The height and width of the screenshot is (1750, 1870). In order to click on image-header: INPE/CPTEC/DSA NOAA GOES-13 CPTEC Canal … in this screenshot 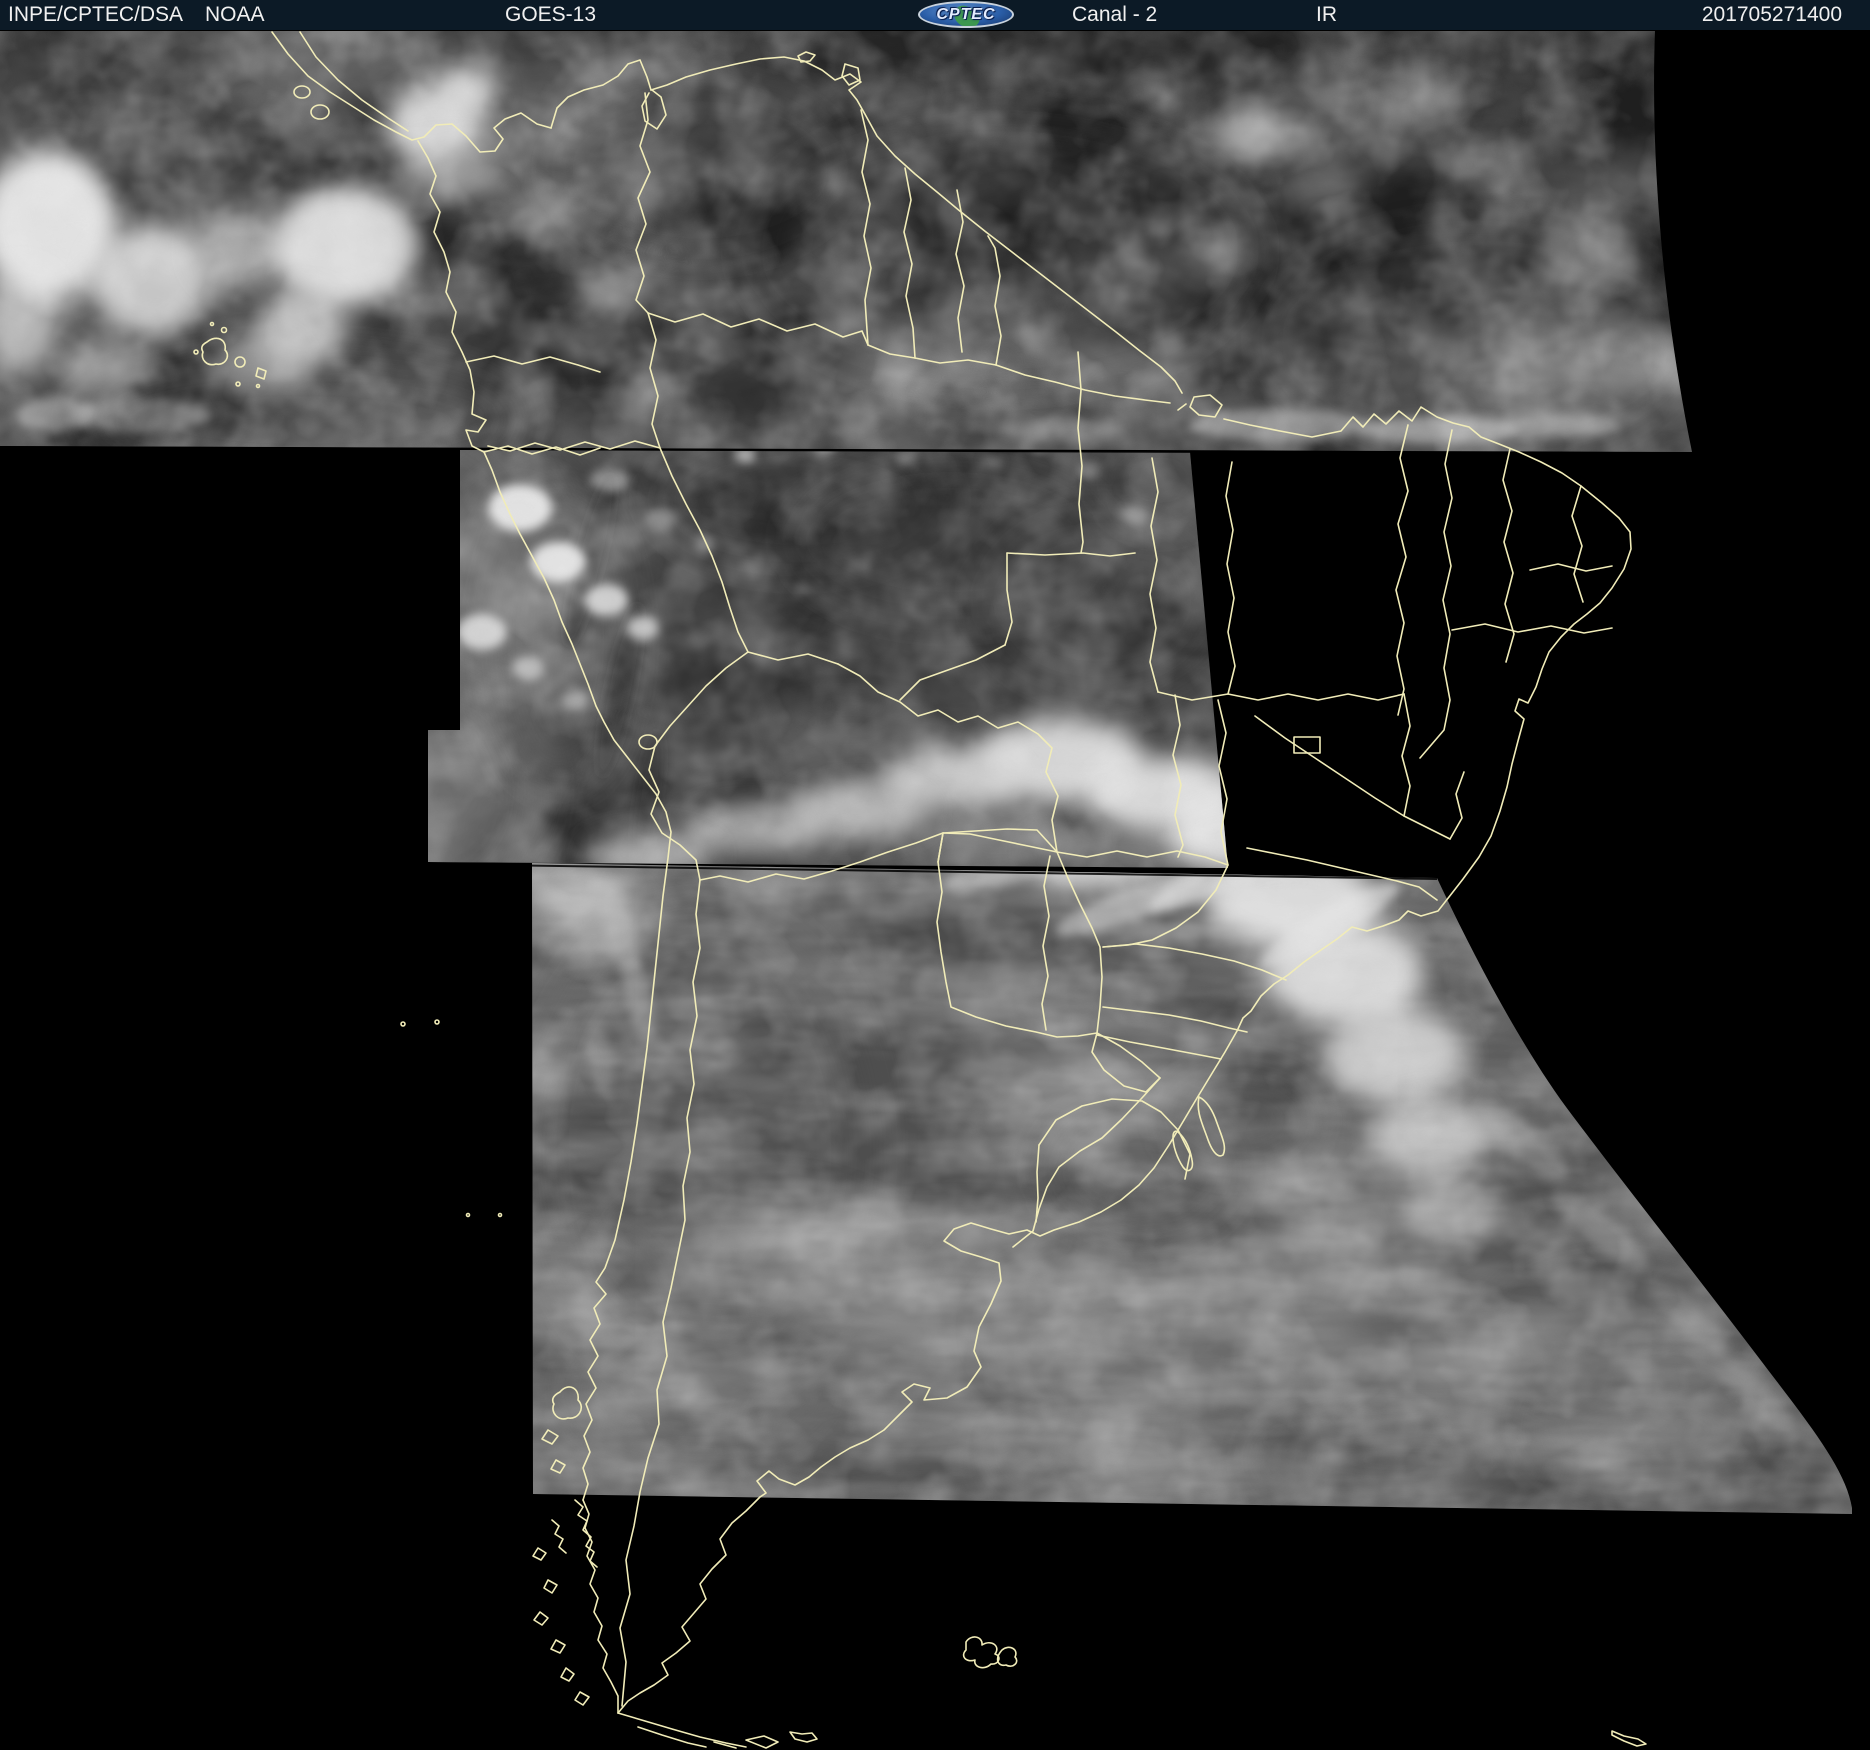, I will do `click(935, 15)`.